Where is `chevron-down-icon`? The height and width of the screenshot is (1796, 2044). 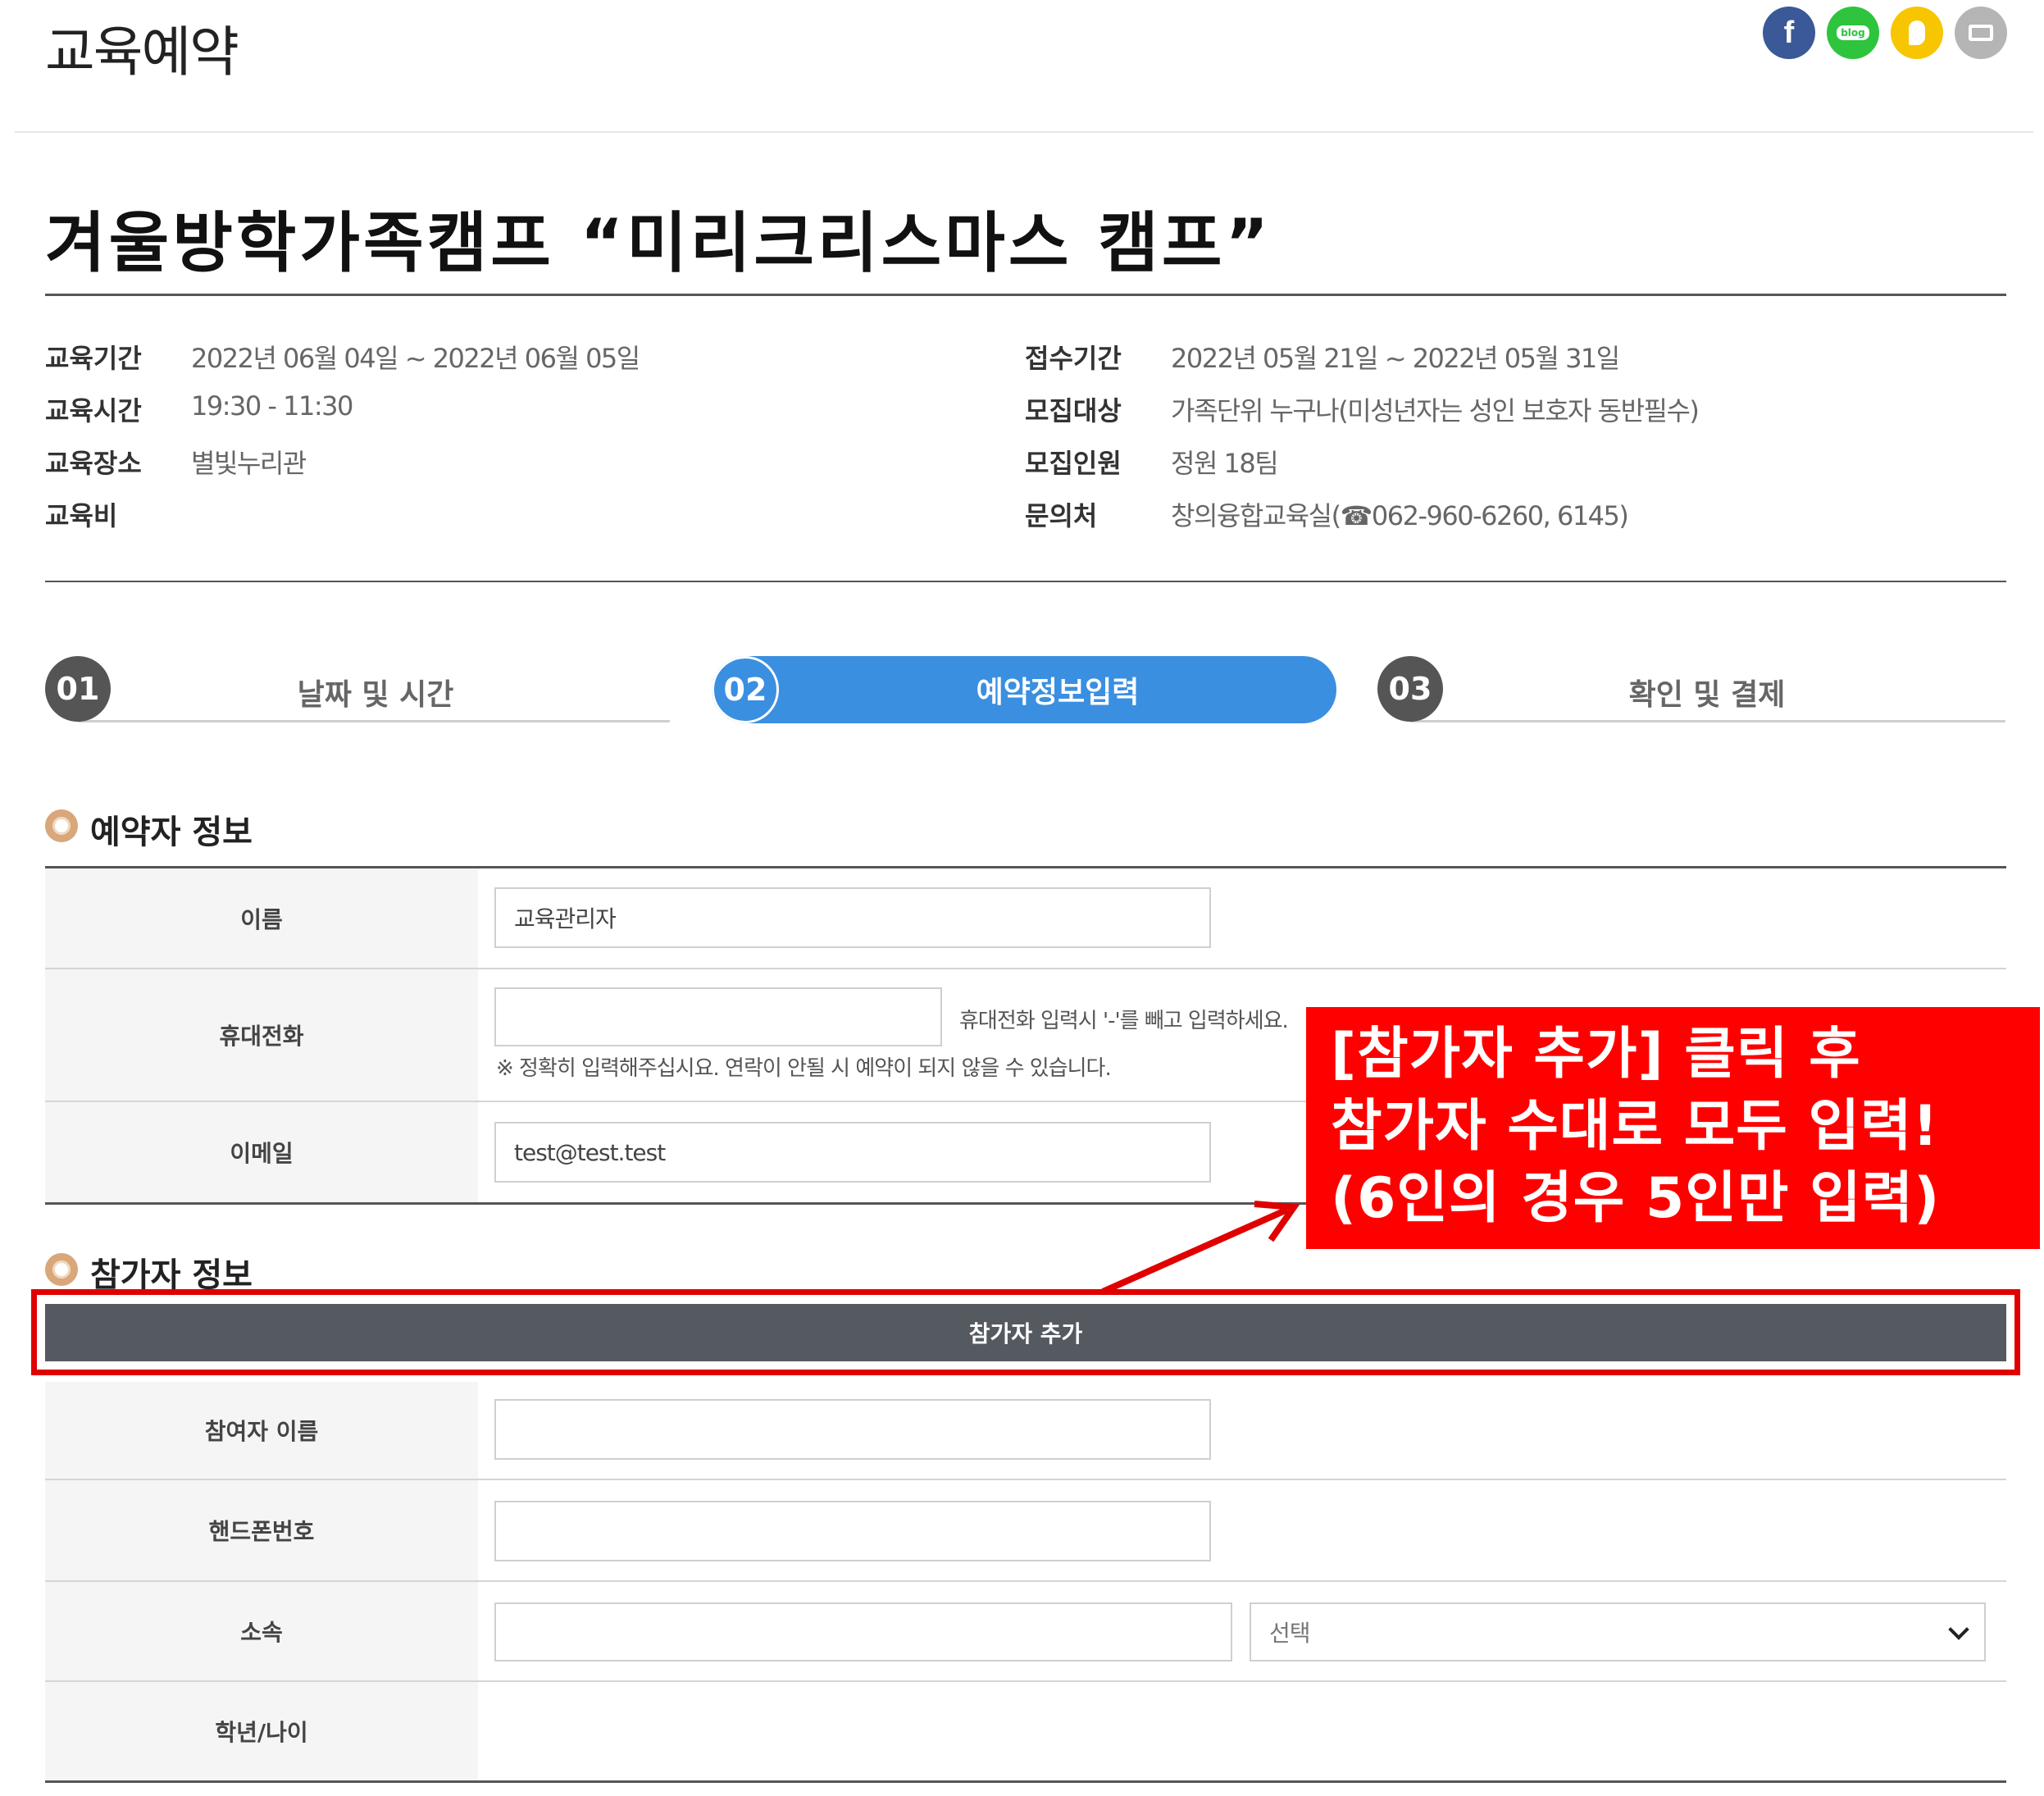
chevron-down-icon is located at coordinates (1958, 1629).